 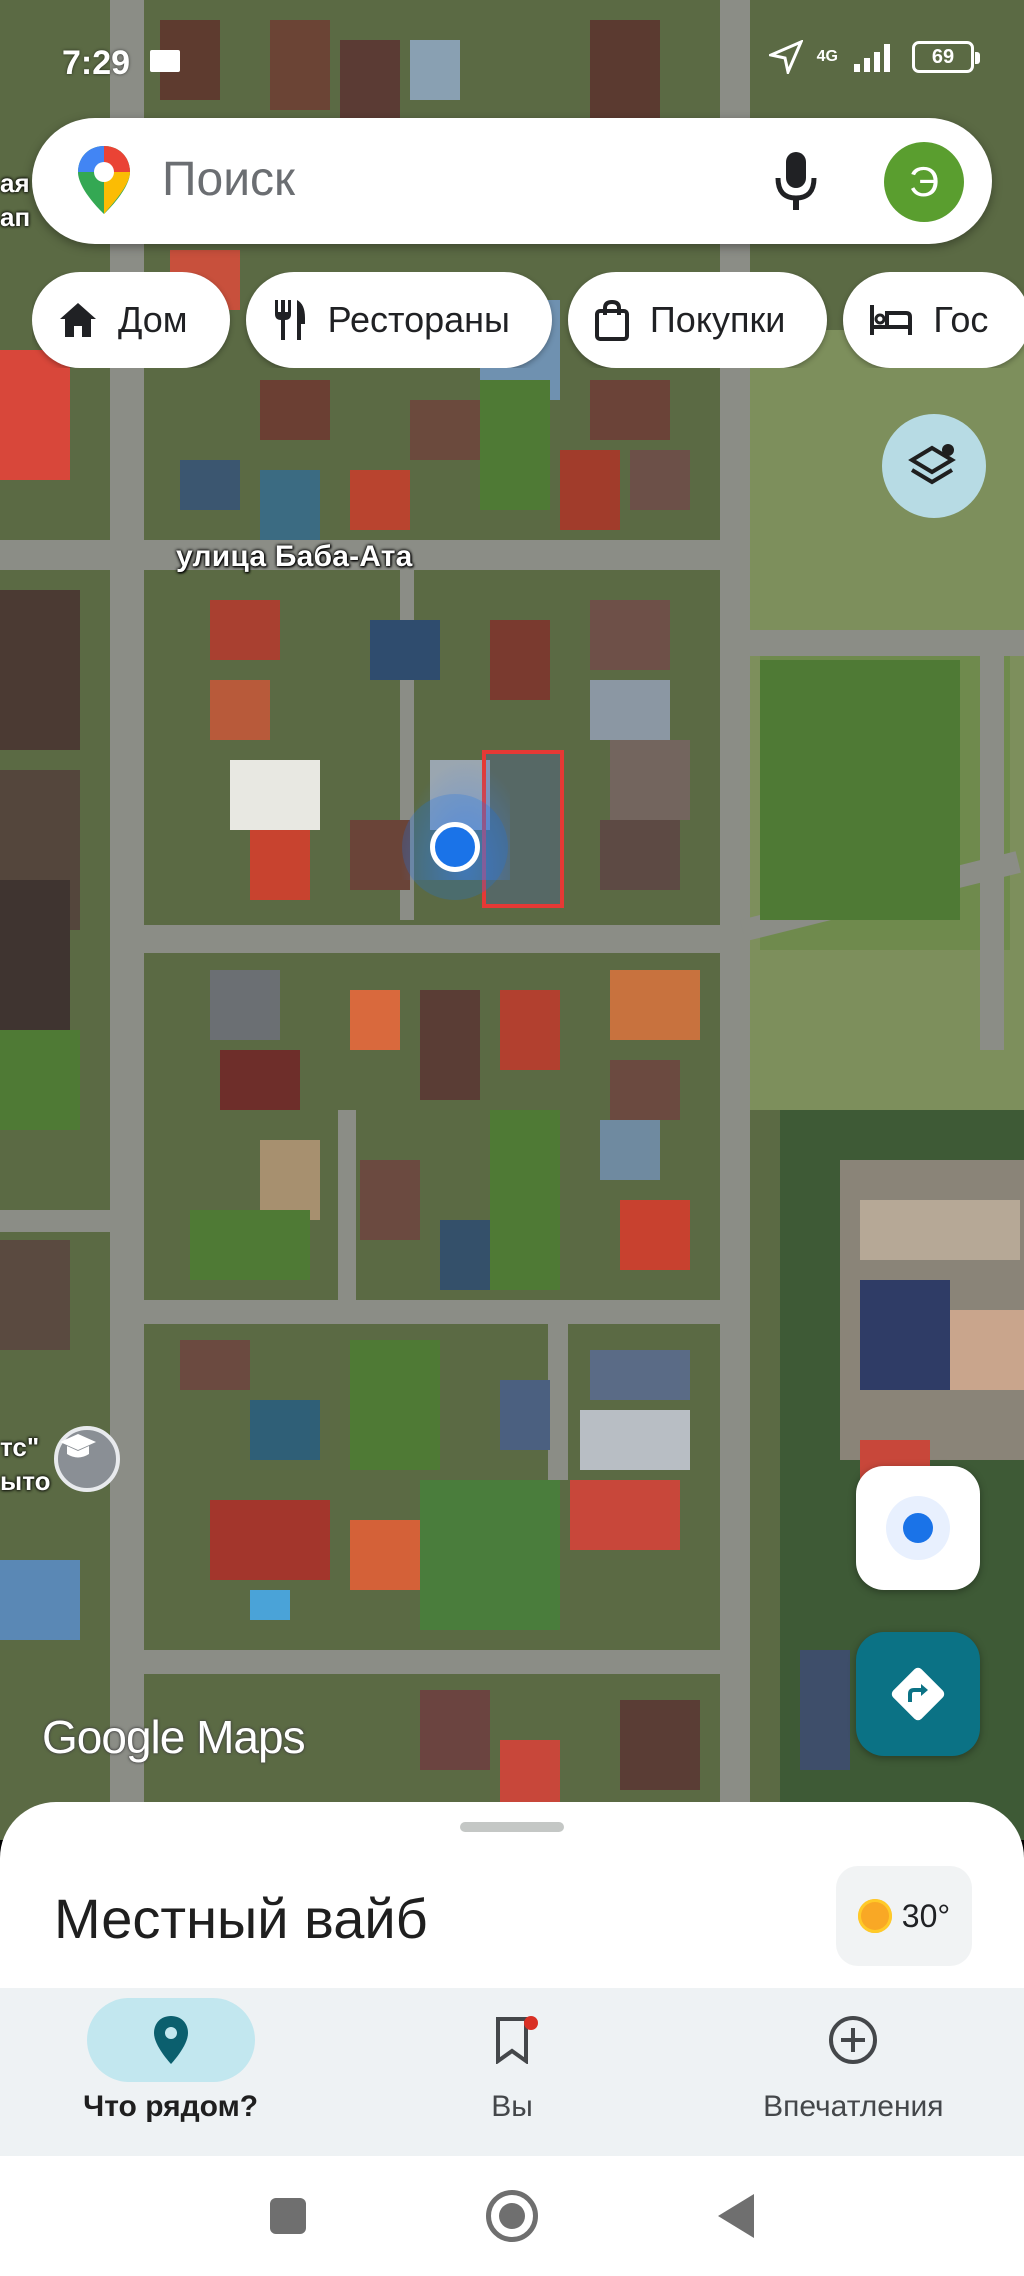 What do you see at coordinates (874, 1916) in the screenshot?
I see `sun-icon` at bounding box center [874, 1916].